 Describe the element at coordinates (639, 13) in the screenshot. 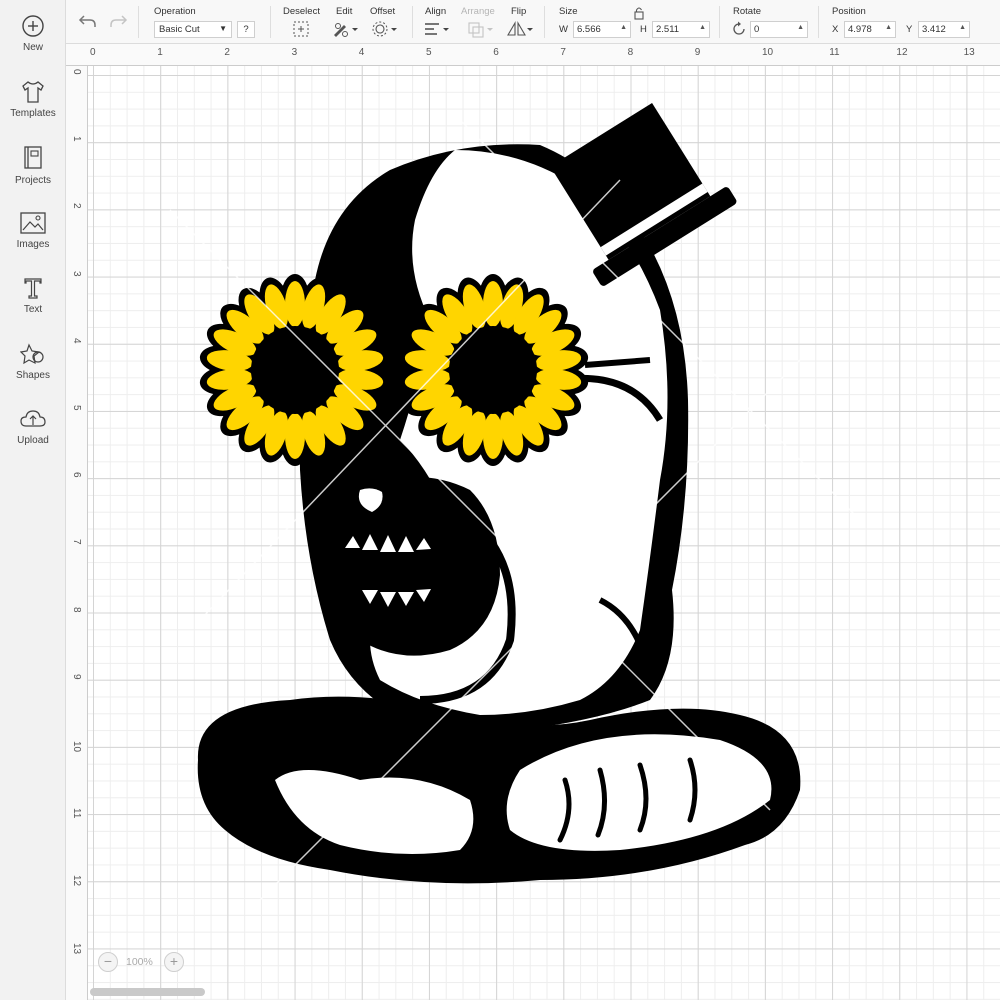

I see `lock-icon` at that location.